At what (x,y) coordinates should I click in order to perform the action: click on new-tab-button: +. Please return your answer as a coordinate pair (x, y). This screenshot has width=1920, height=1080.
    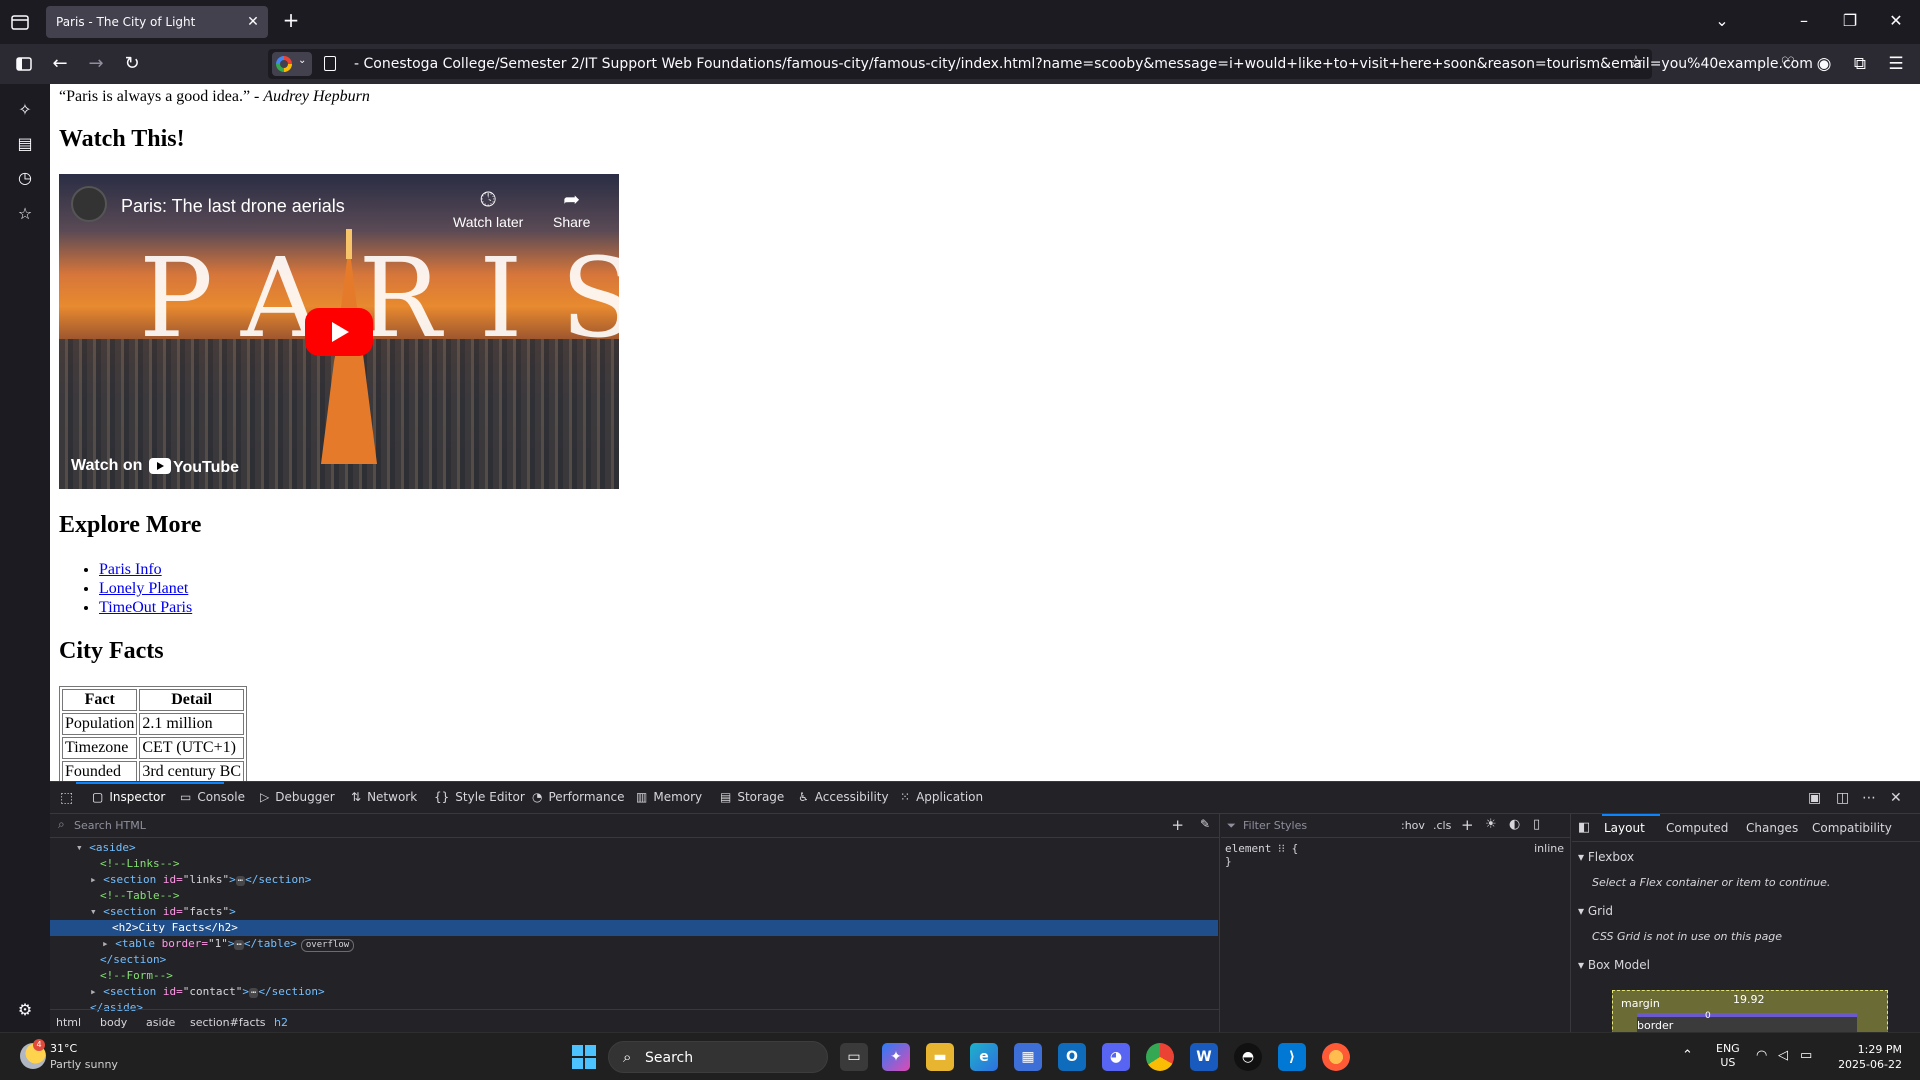
    Looking at the image, I should click on (291, 21).